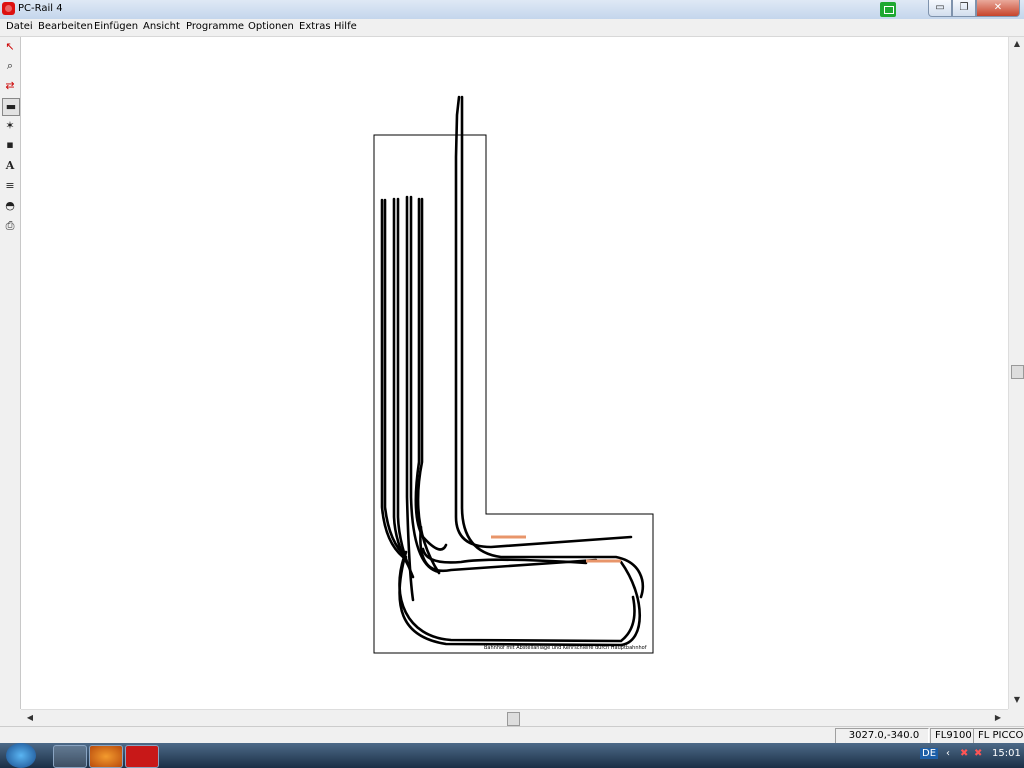 Image resolution: width=1024 pixels, height=768 pixels. I want to click on scroll-up-icon: ▲, so click(1017, 43).